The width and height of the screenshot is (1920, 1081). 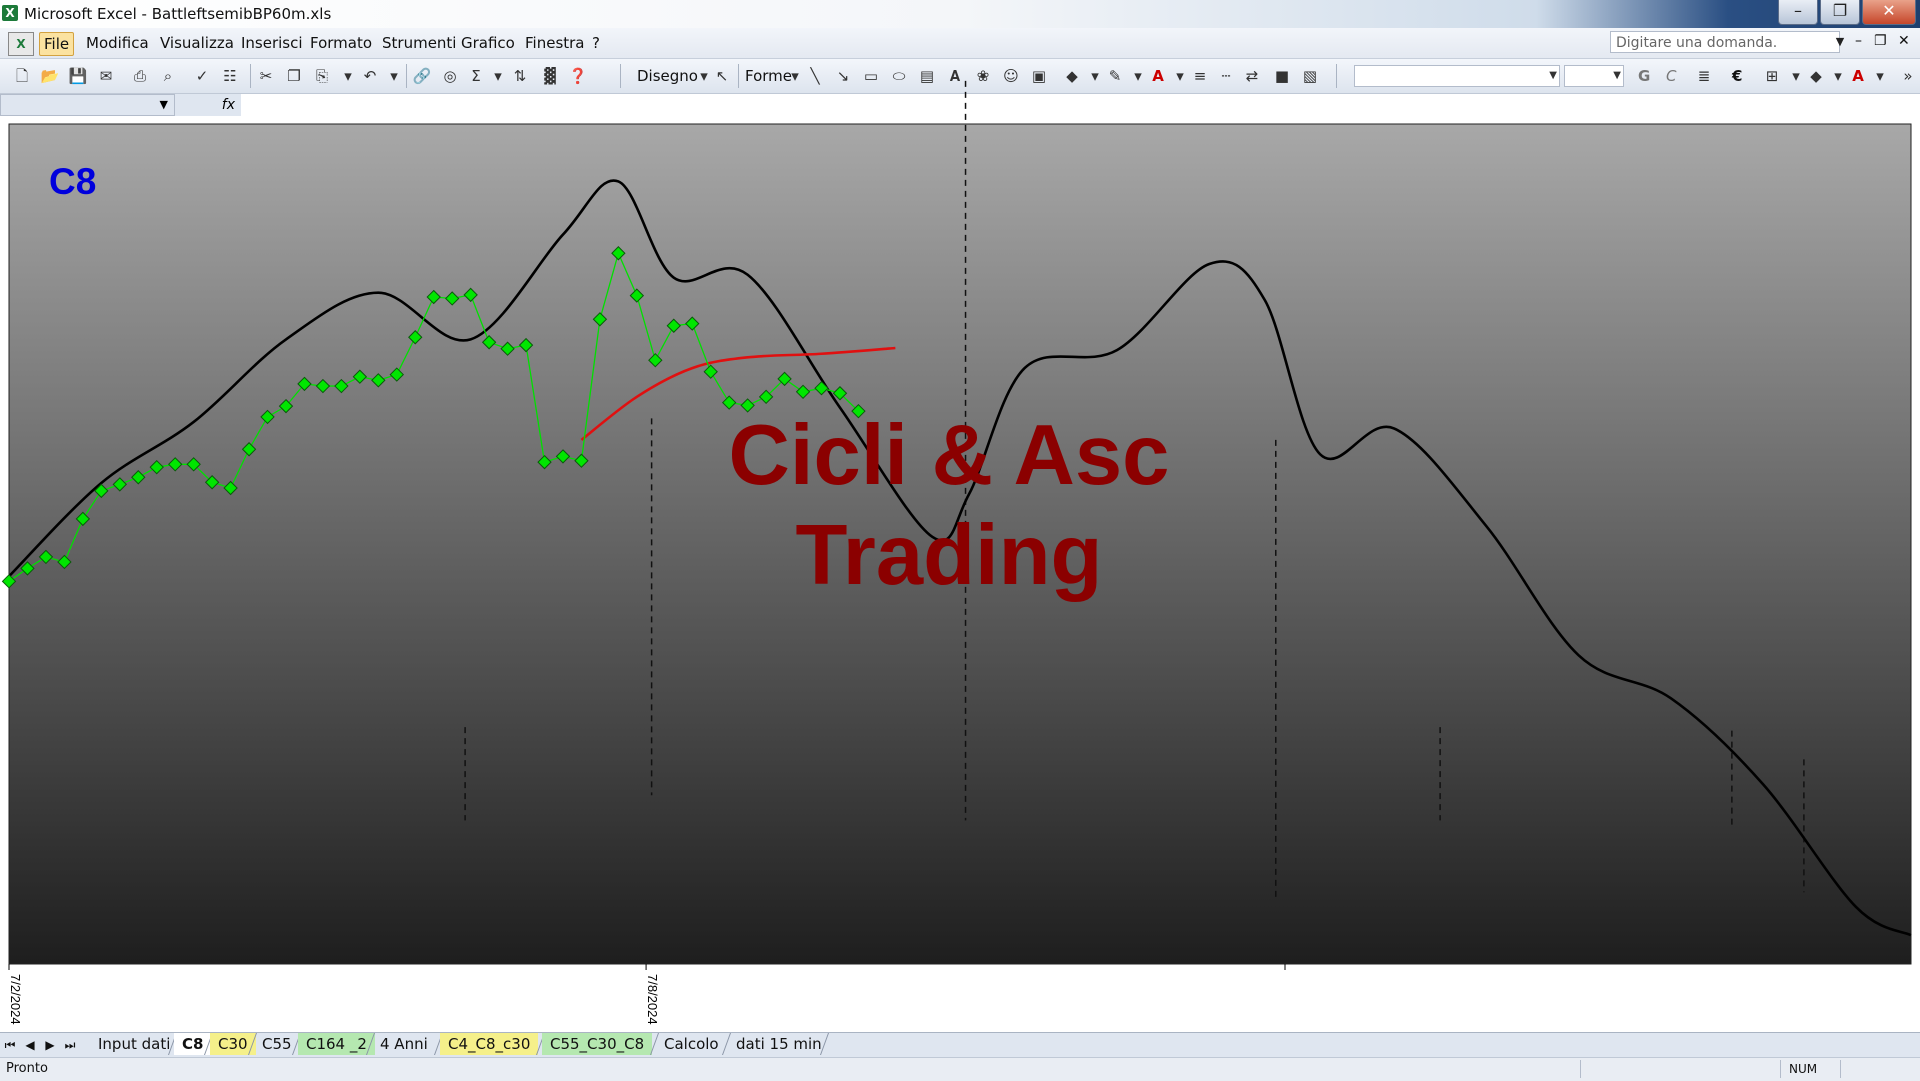 What do you see at coordinates (22, 76) in the screenshot?
I see `new-icon: 🗋` at bounding box center [22, 76].